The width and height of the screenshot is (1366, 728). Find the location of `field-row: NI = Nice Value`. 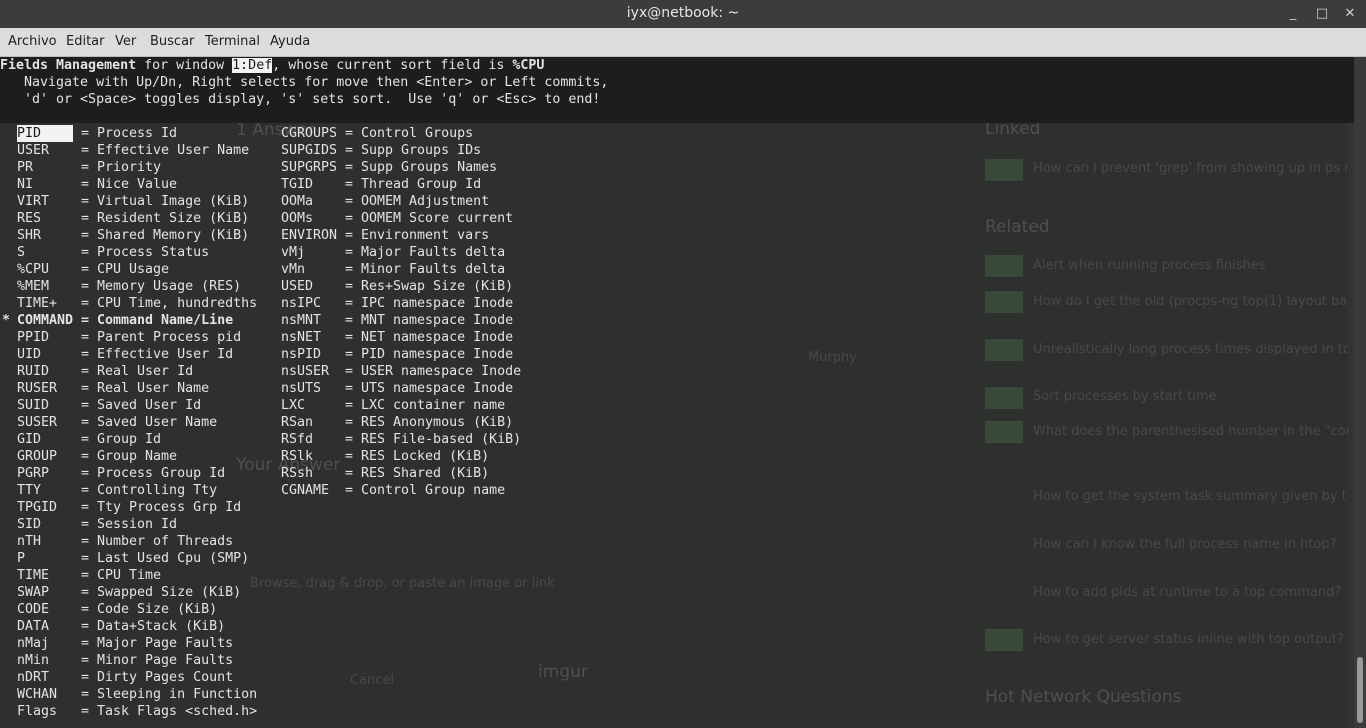

field-row: NI = Nice Value is located at coordinates (129, 184).